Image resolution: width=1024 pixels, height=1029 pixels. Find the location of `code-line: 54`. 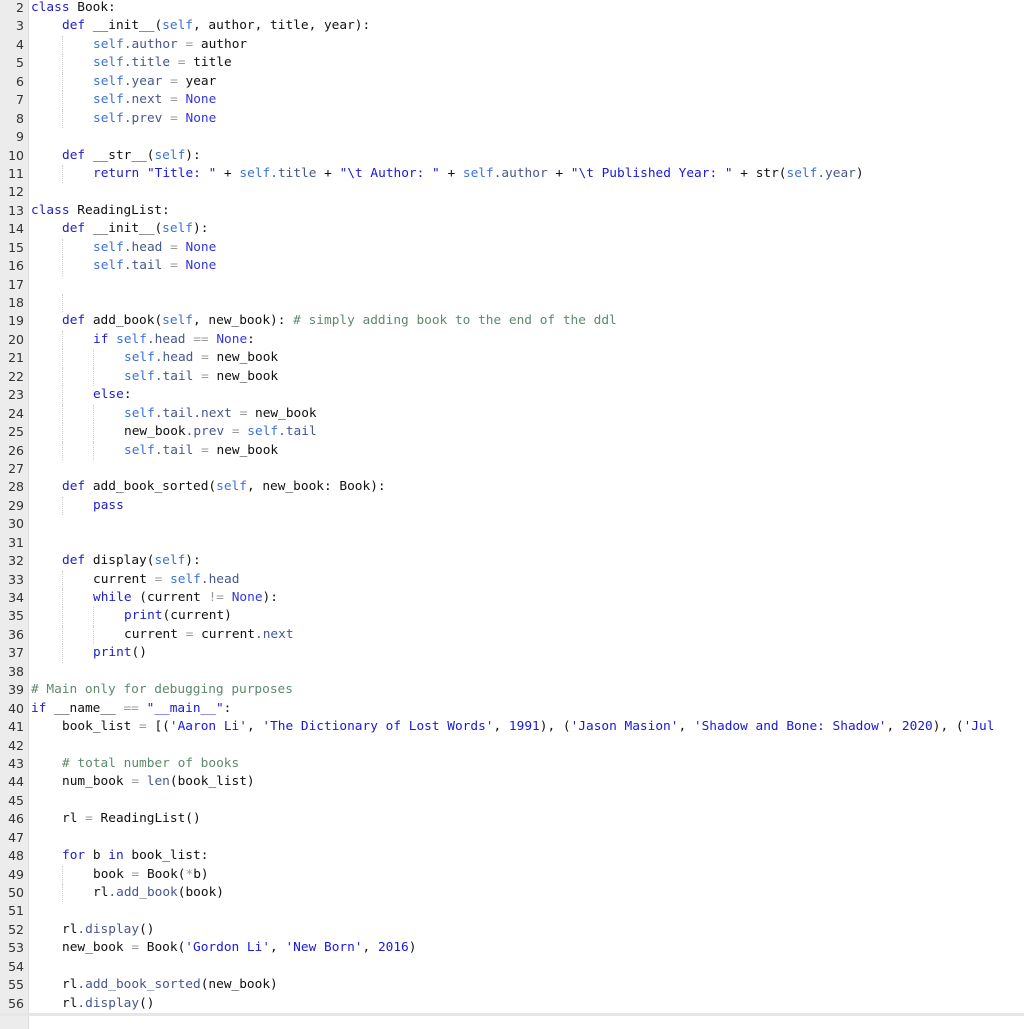

code-line: 54 is located at coordinates (508, 967).